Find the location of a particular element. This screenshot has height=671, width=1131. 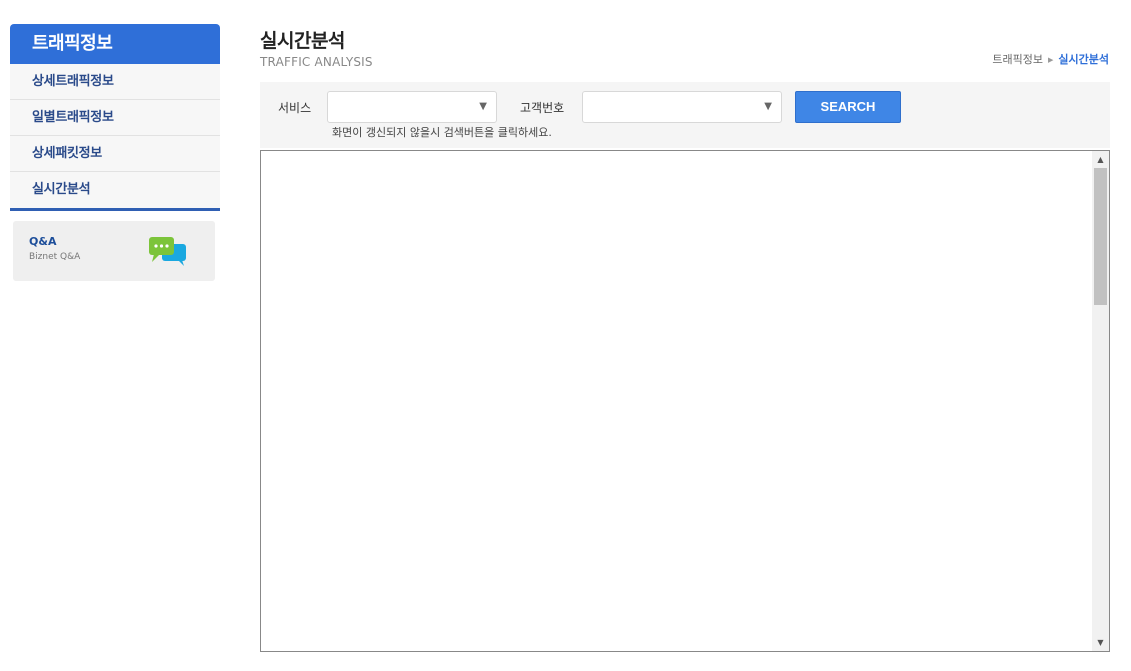

qna-link: Q&A Biznet Q&A is located at coordinates (114, 251).